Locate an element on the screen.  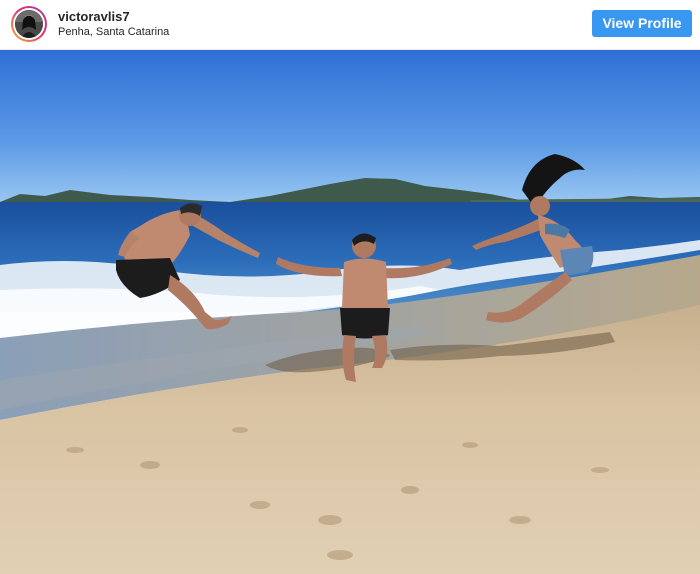
avatar-silhouette-icon is located at coordinates (29, 24).